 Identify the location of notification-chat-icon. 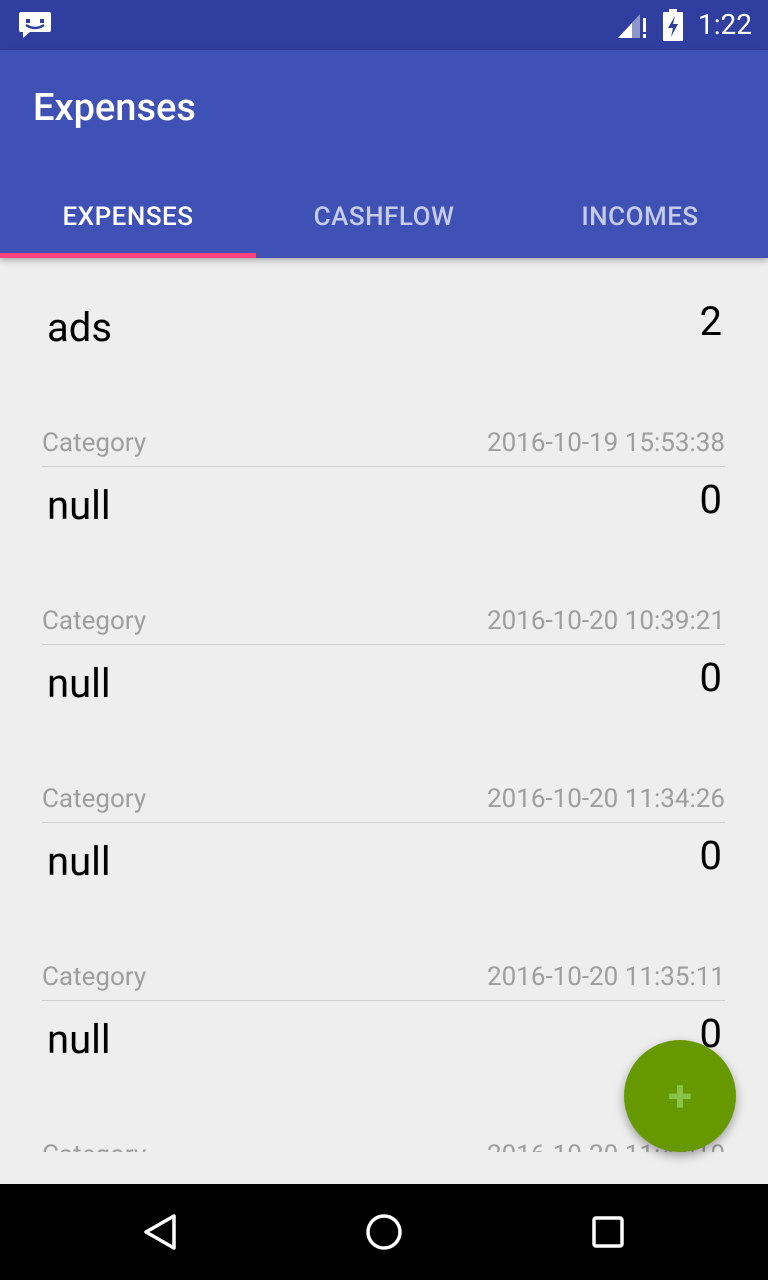
(35, 25).